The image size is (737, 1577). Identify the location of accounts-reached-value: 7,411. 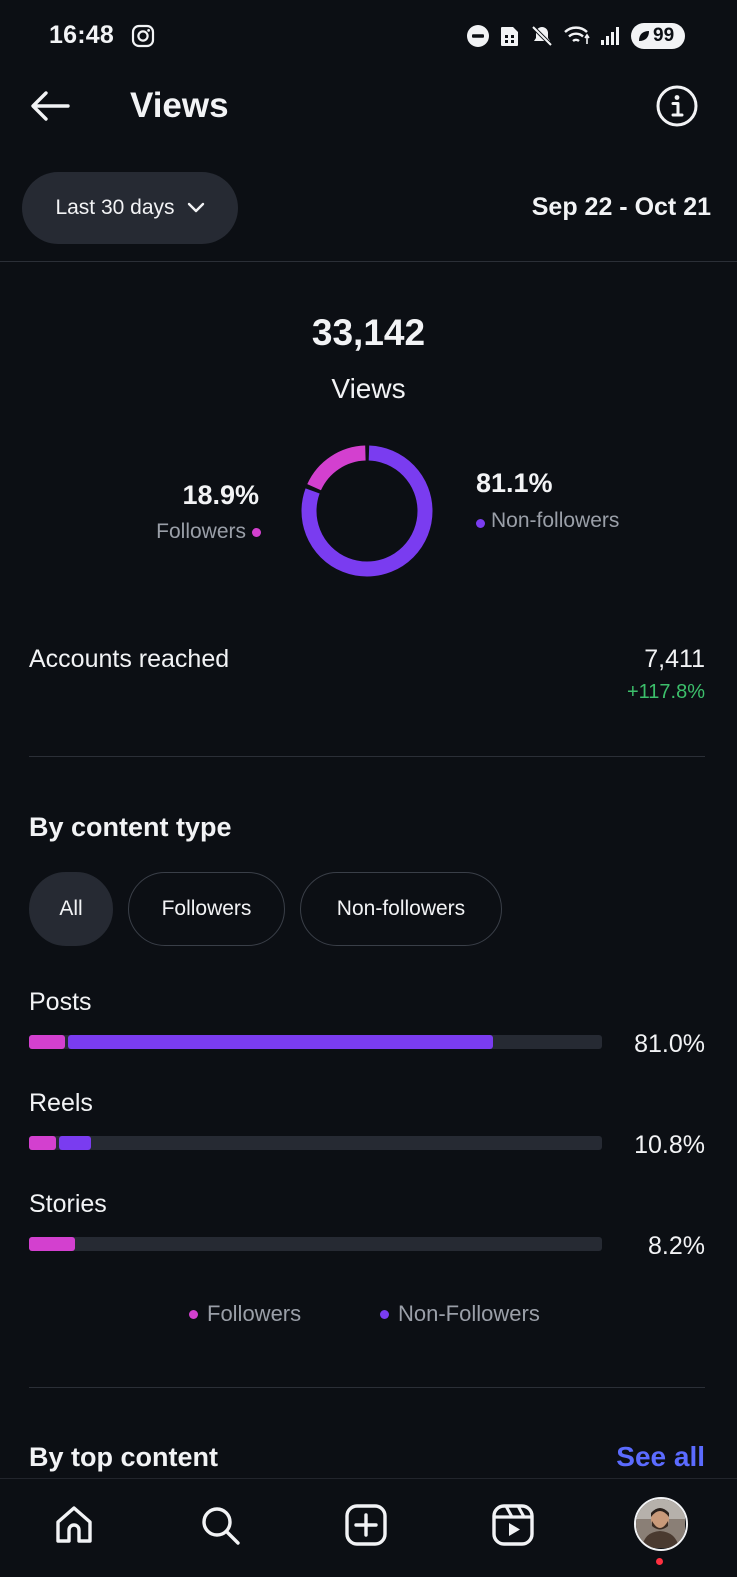
(674, 659).